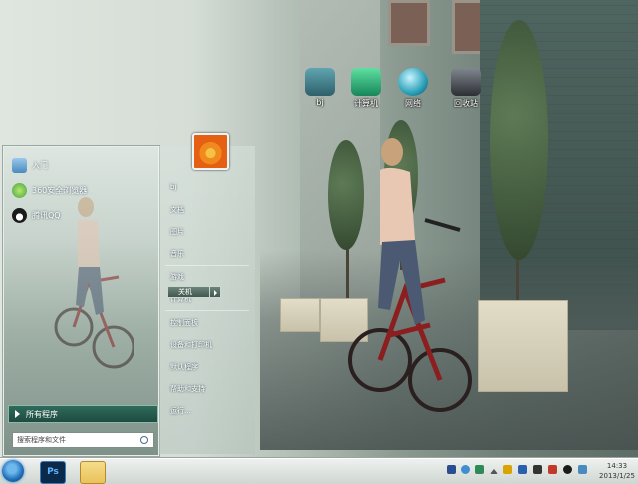 This screenshot has height=484, width=638. Describe the element at coordinates (617, 466) in the screenshot. I see `clock-time: 14:33` at that location.